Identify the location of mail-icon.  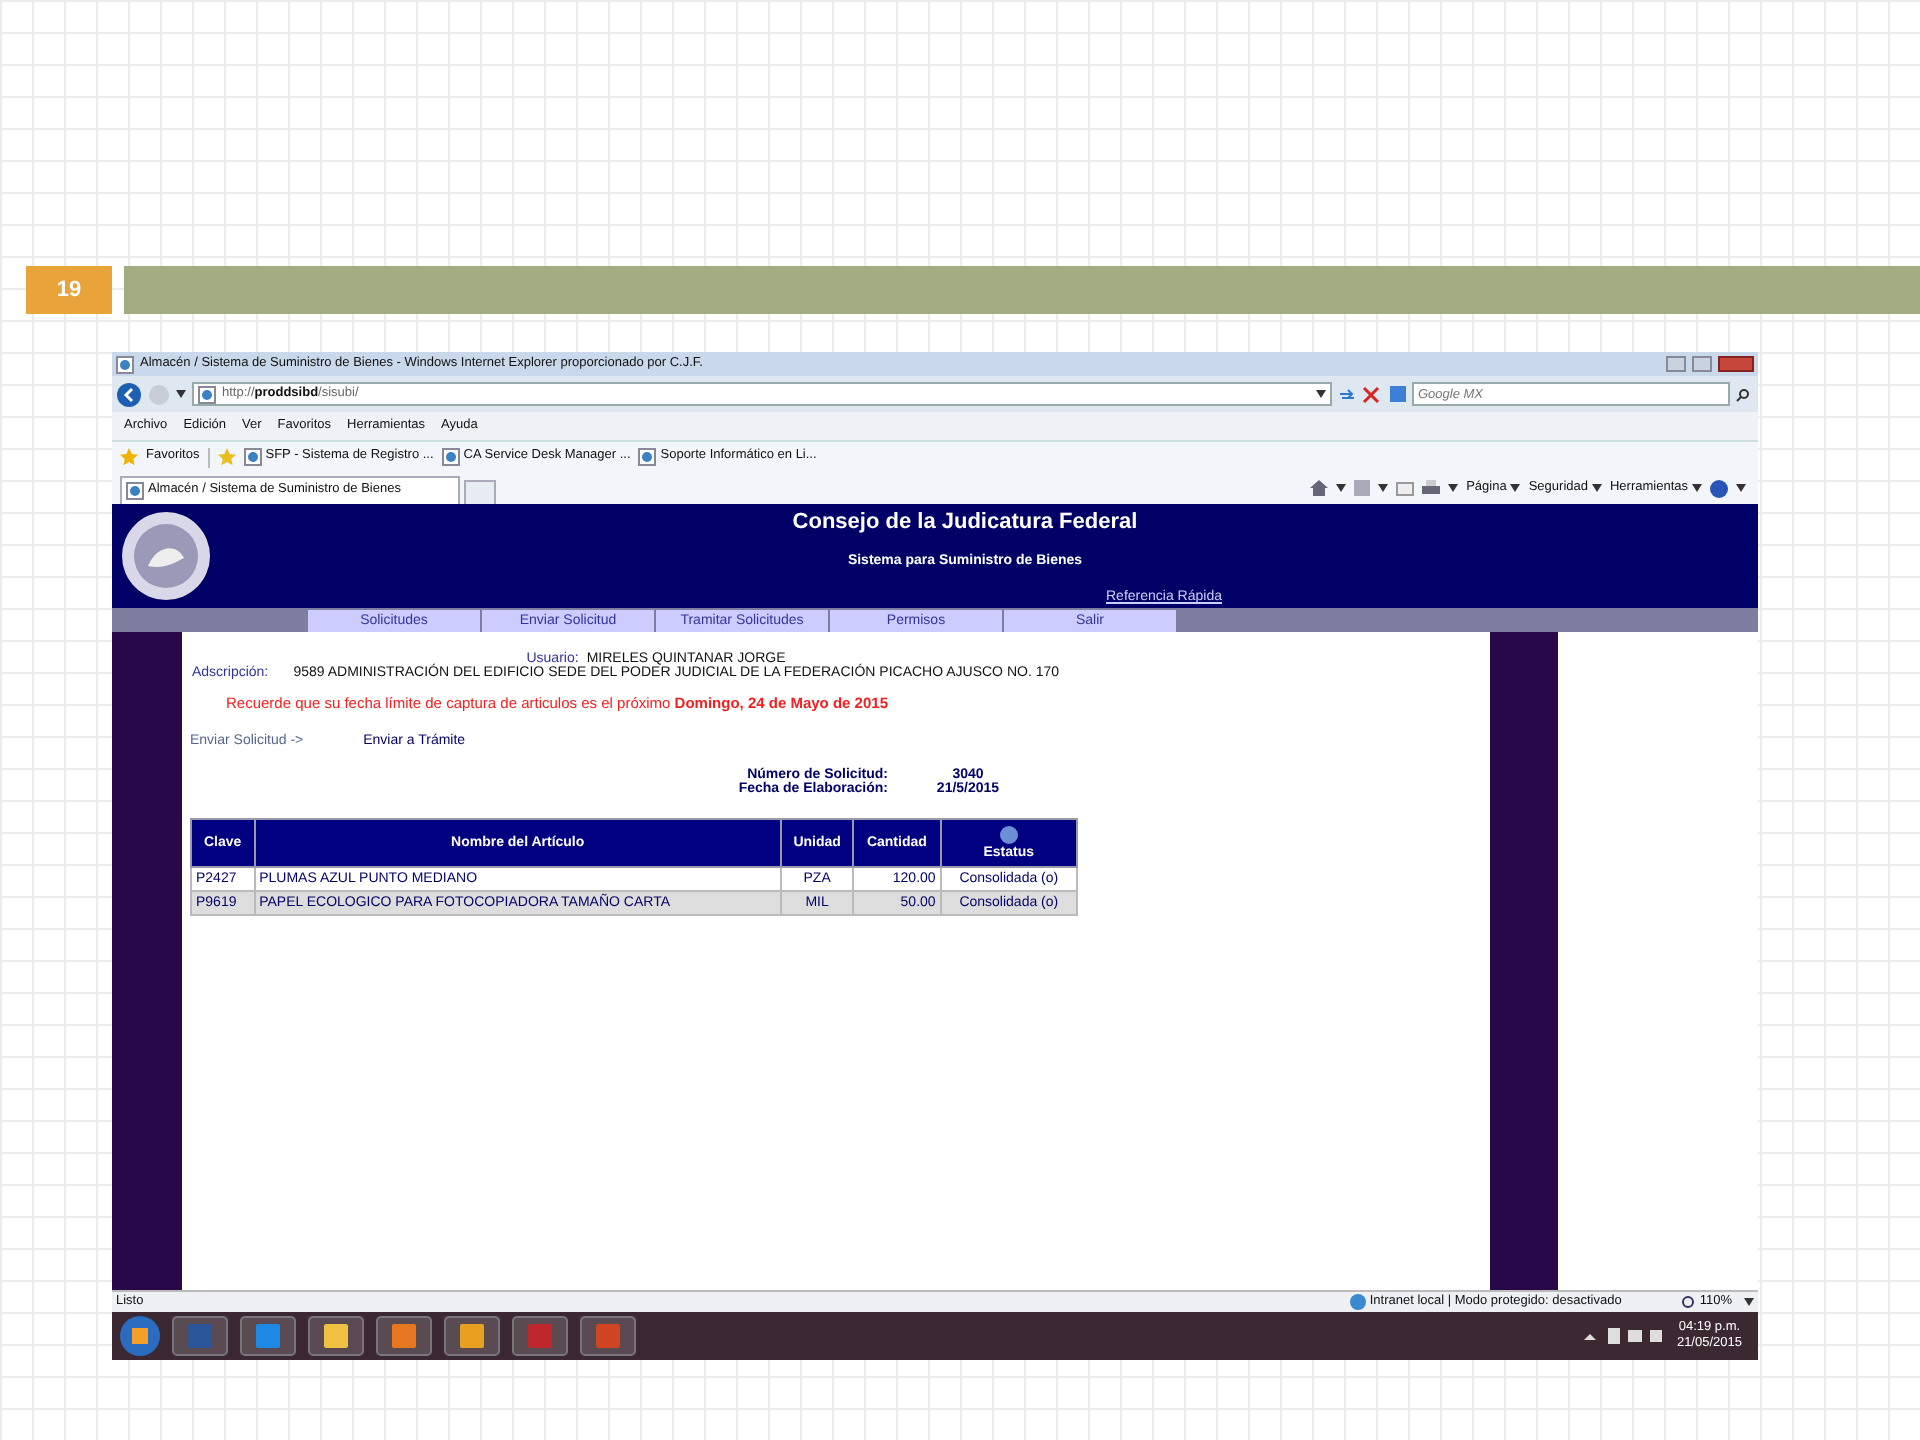
(1405, 488).